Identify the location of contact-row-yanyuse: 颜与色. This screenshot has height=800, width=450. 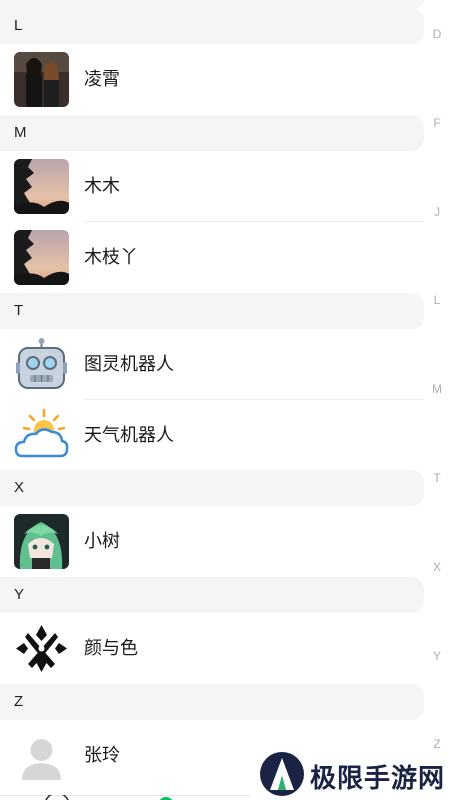
(212, 648).